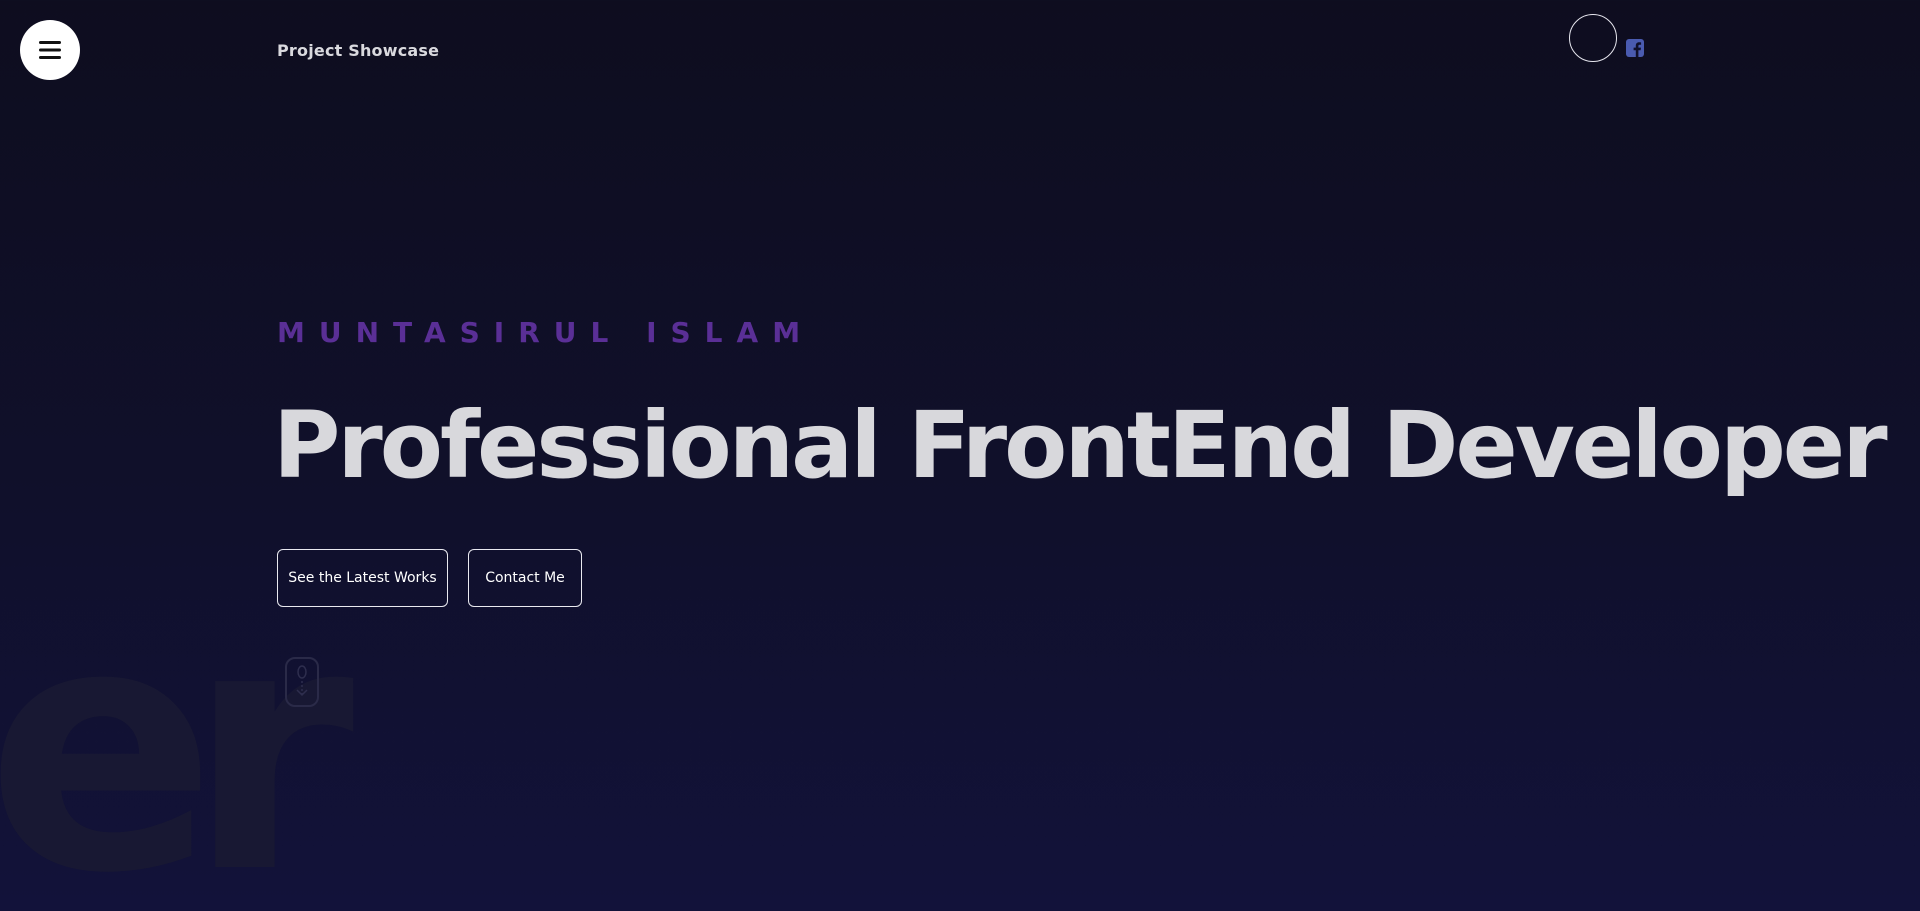 The height and width of the screenshot is (911, 1920). What do you see at coordinates (358, 50) in the screenshot?
I see `site-title: Project Showcase` at bounding box center [358, 50].